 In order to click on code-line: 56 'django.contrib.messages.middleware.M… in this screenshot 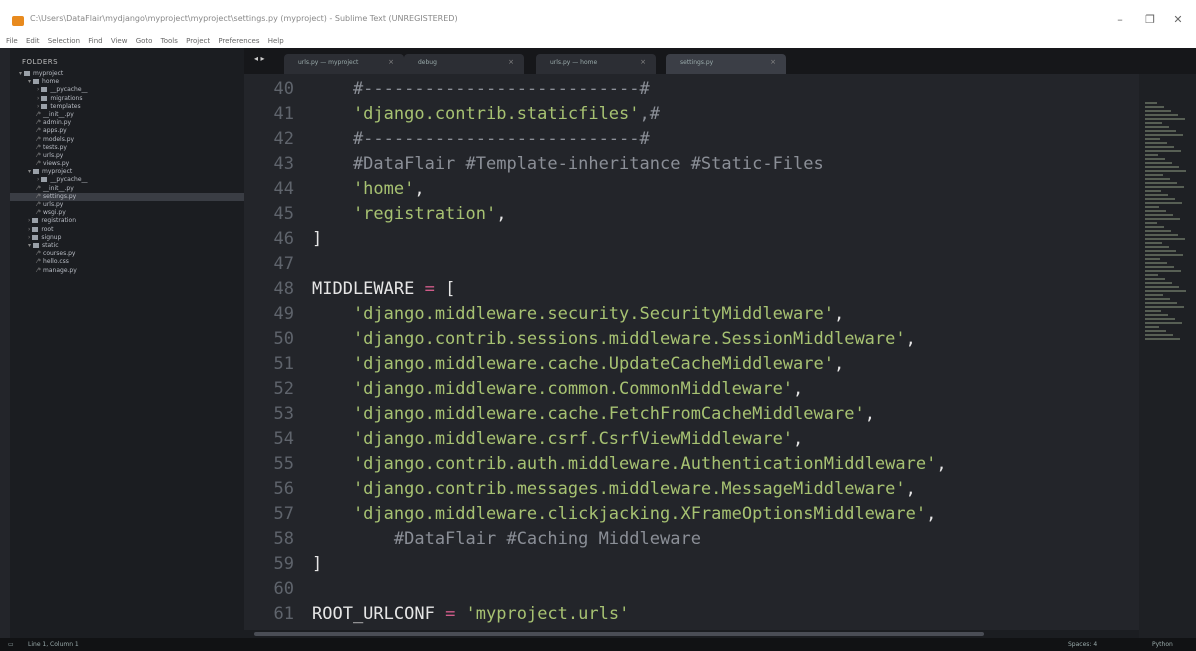, I will do `click(691, 489)`.